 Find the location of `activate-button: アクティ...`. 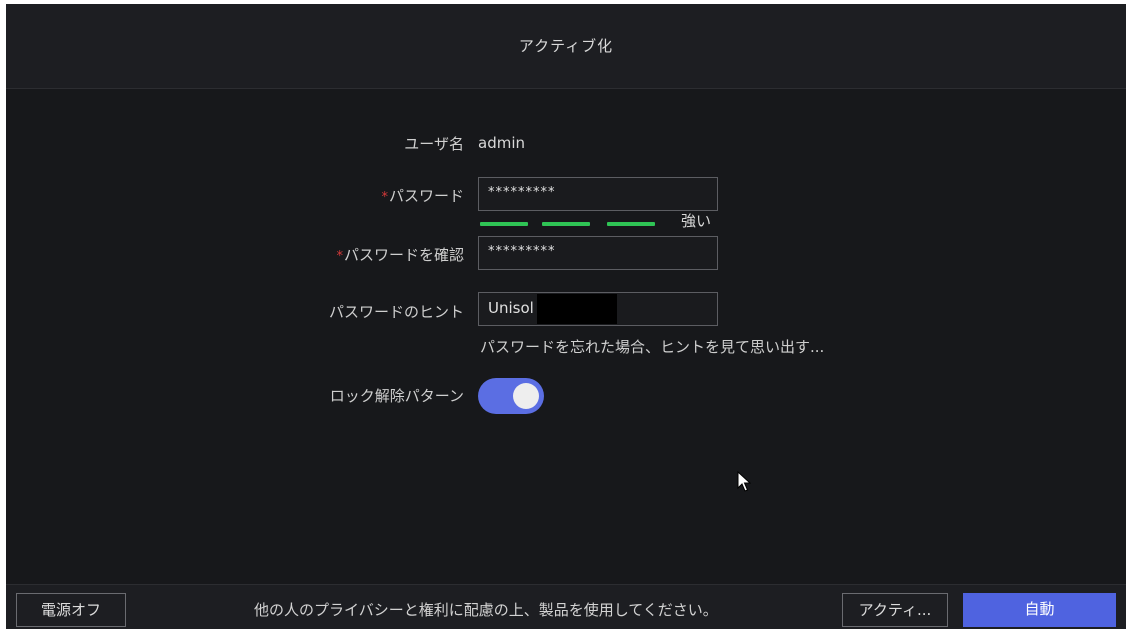

activate-button: アクティ... is located at coordinates (895, 610).